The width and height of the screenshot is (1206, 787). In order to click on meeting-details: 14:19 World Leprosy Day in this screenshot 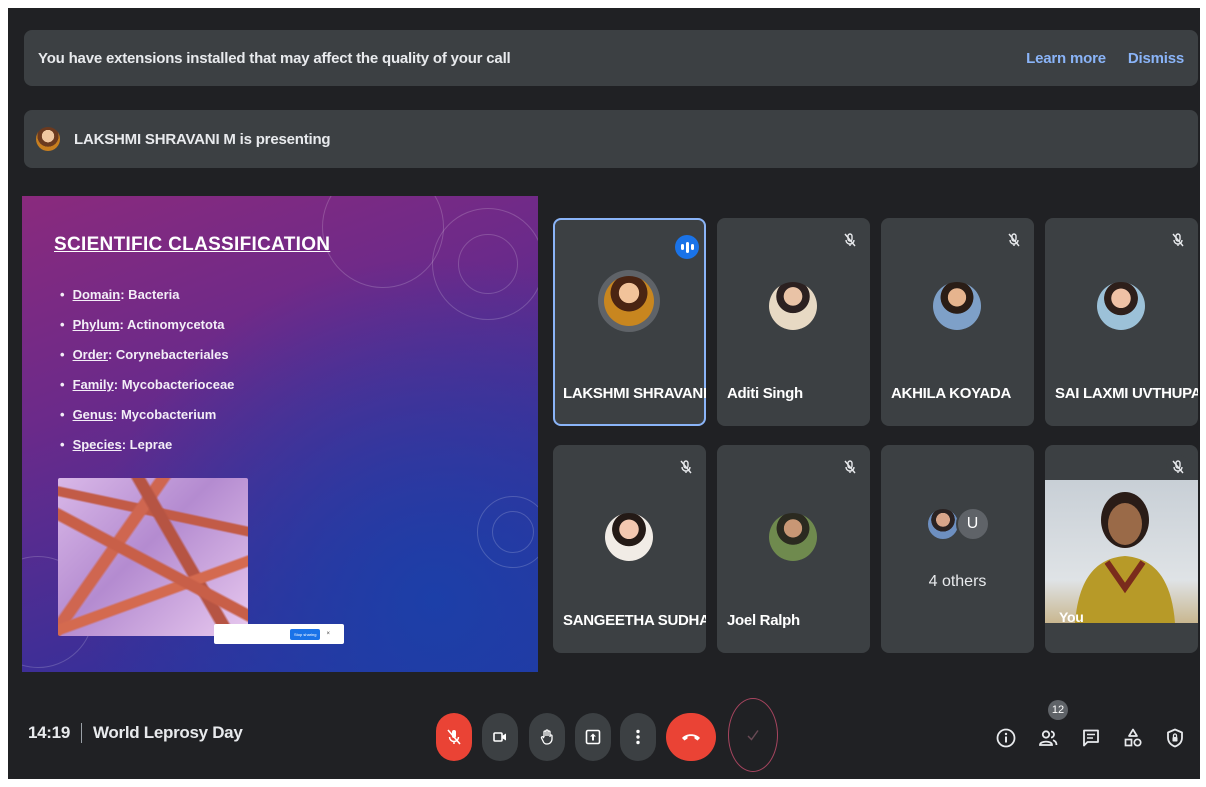, I will do `click(135, 733)`.